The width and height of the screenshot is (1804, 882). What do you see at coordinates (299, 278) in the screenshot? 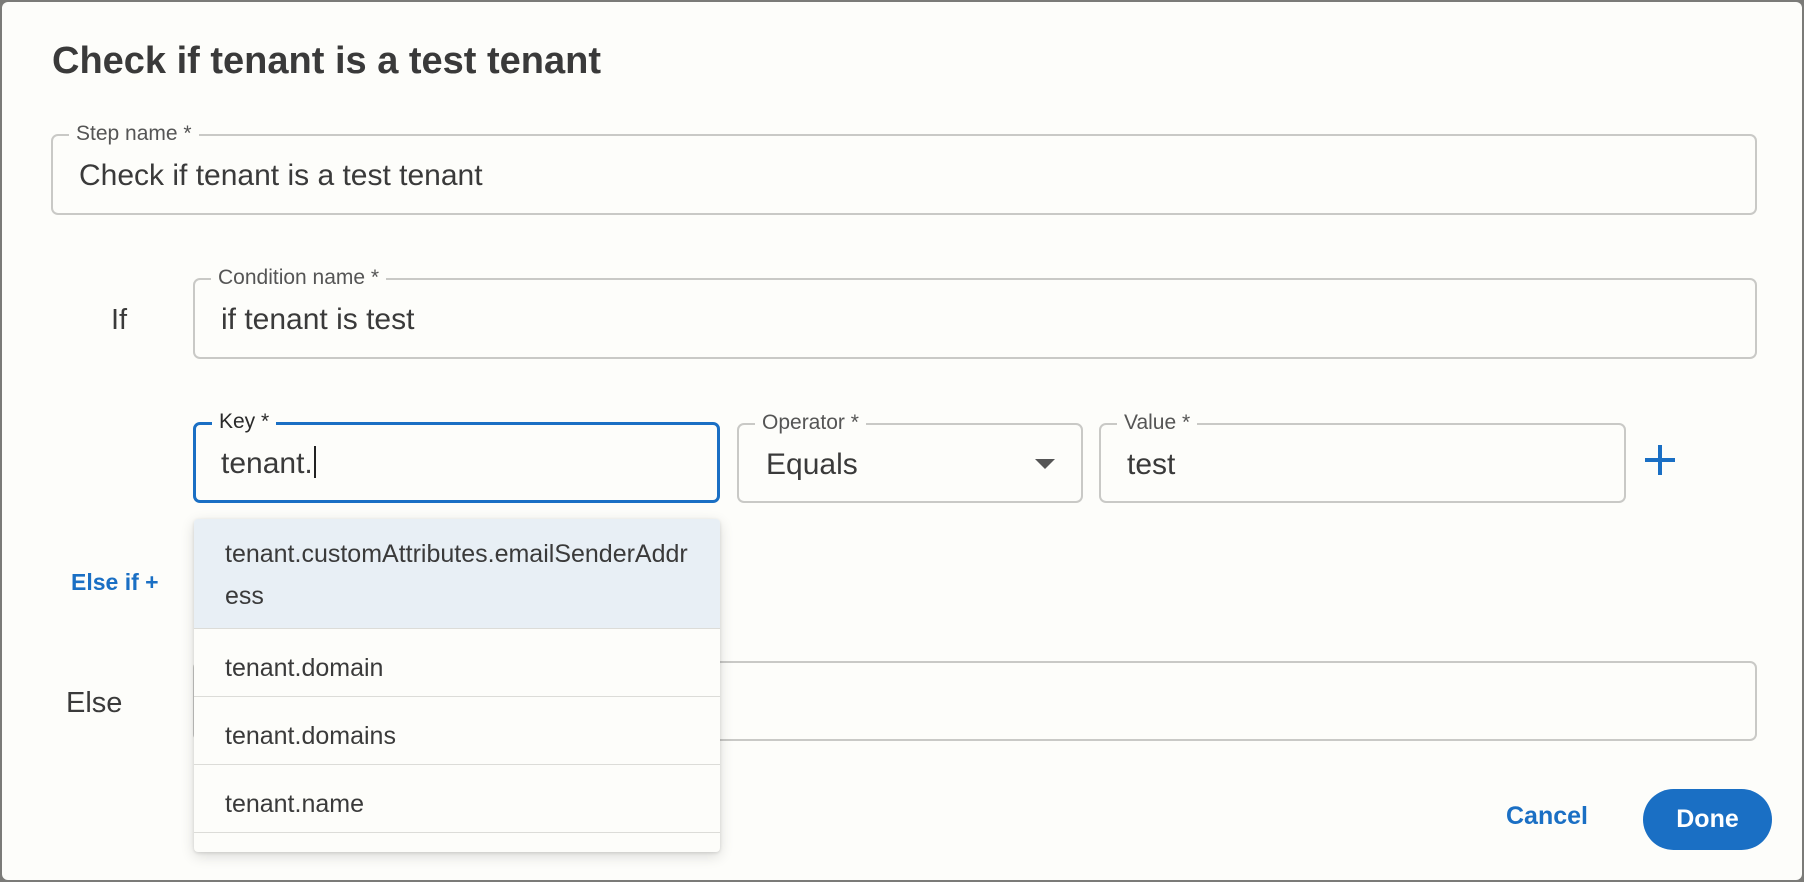
I see `condition-name-label: Condition name *` at bounding box center [299, 278].